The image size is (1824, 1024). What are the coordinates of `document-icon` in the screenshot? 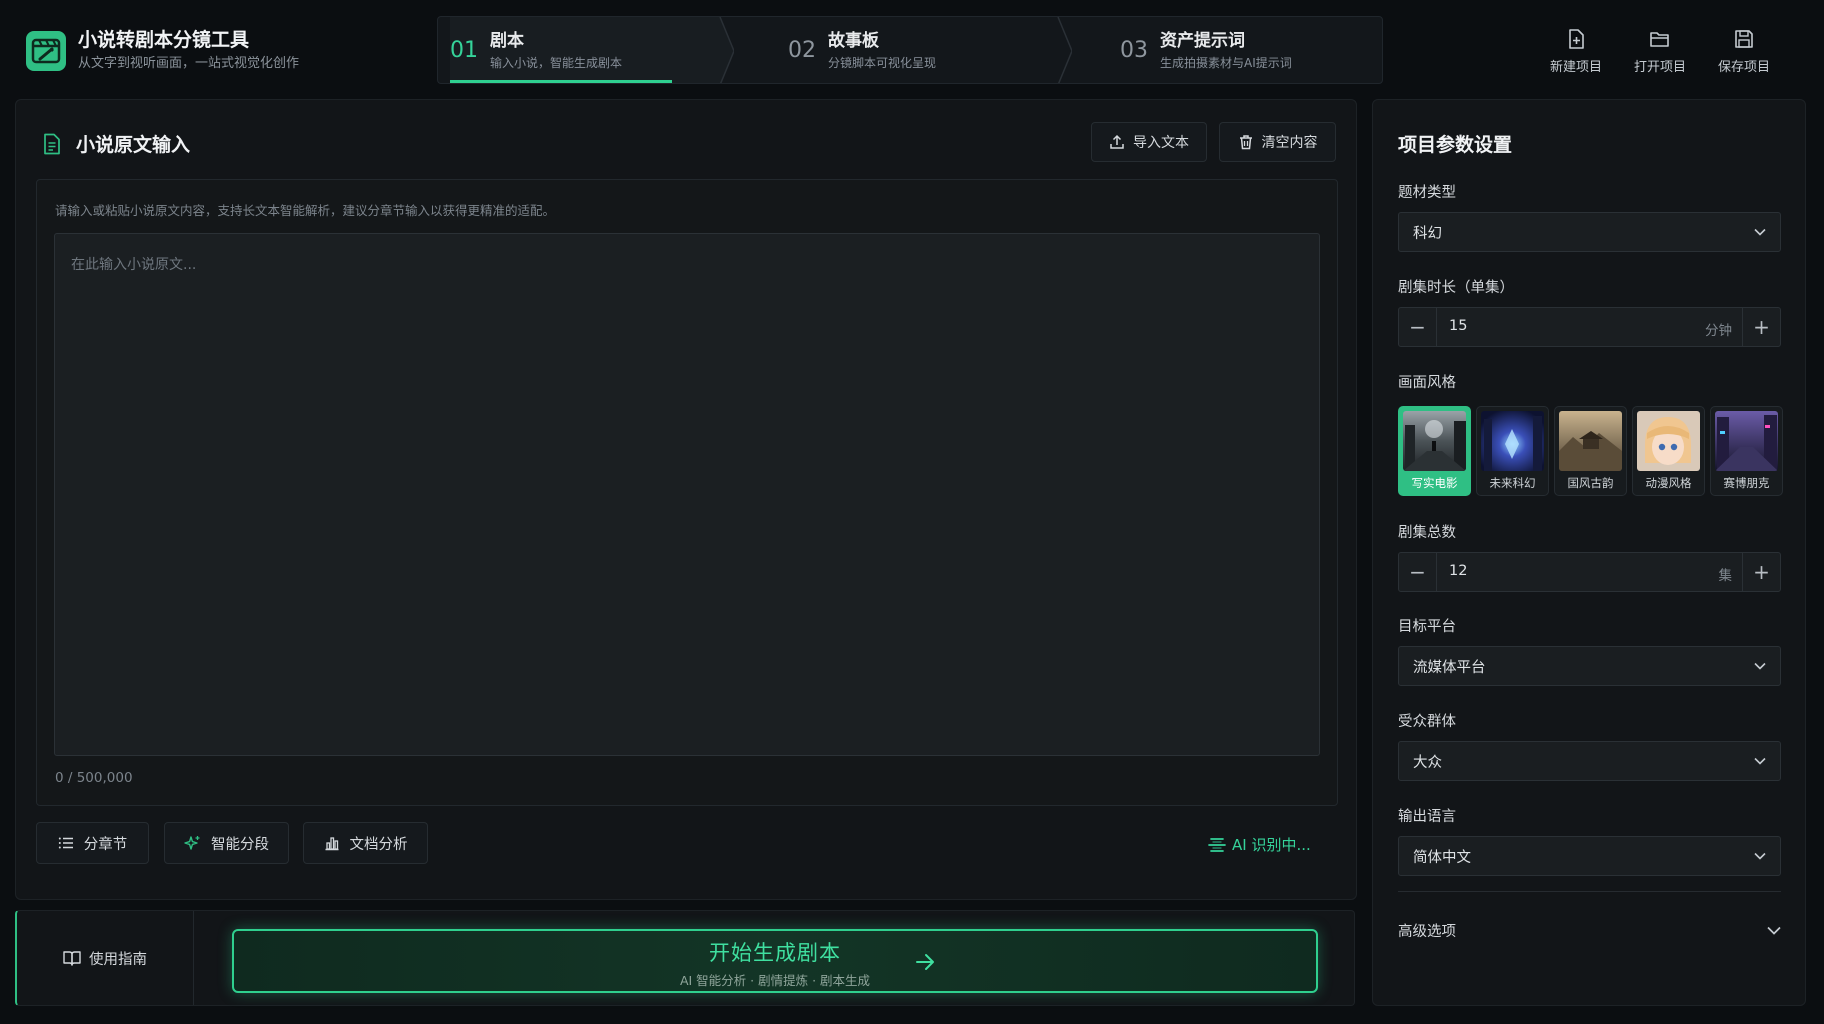 It's located at (52, 143).